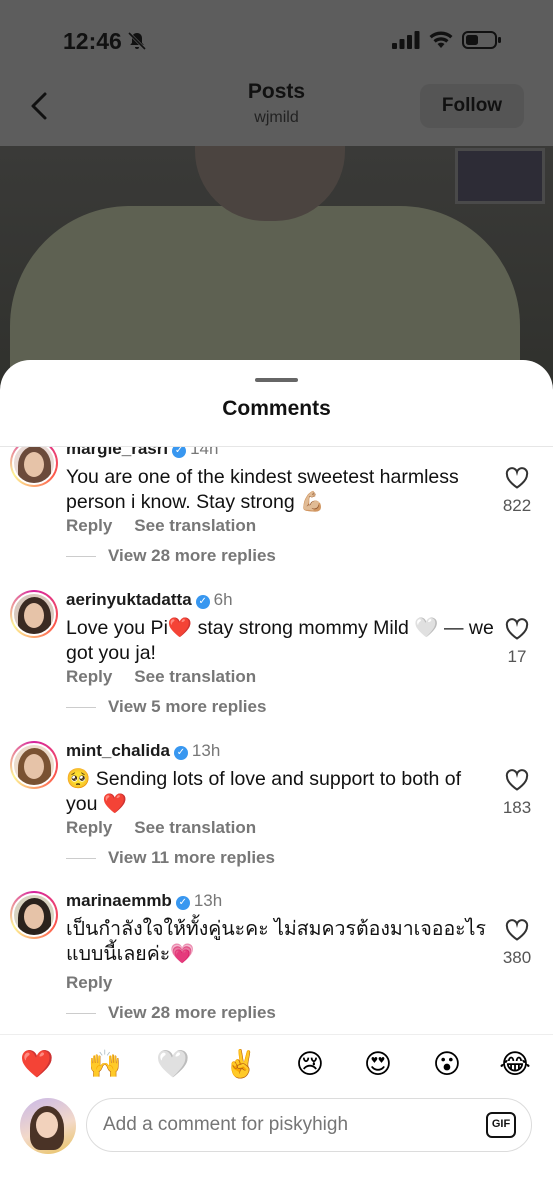 The width and height of the screenshot is (553, 1200). Describe the element at coordinates (48, 1126) in the screenshot. I see `own-avatar` at that location.